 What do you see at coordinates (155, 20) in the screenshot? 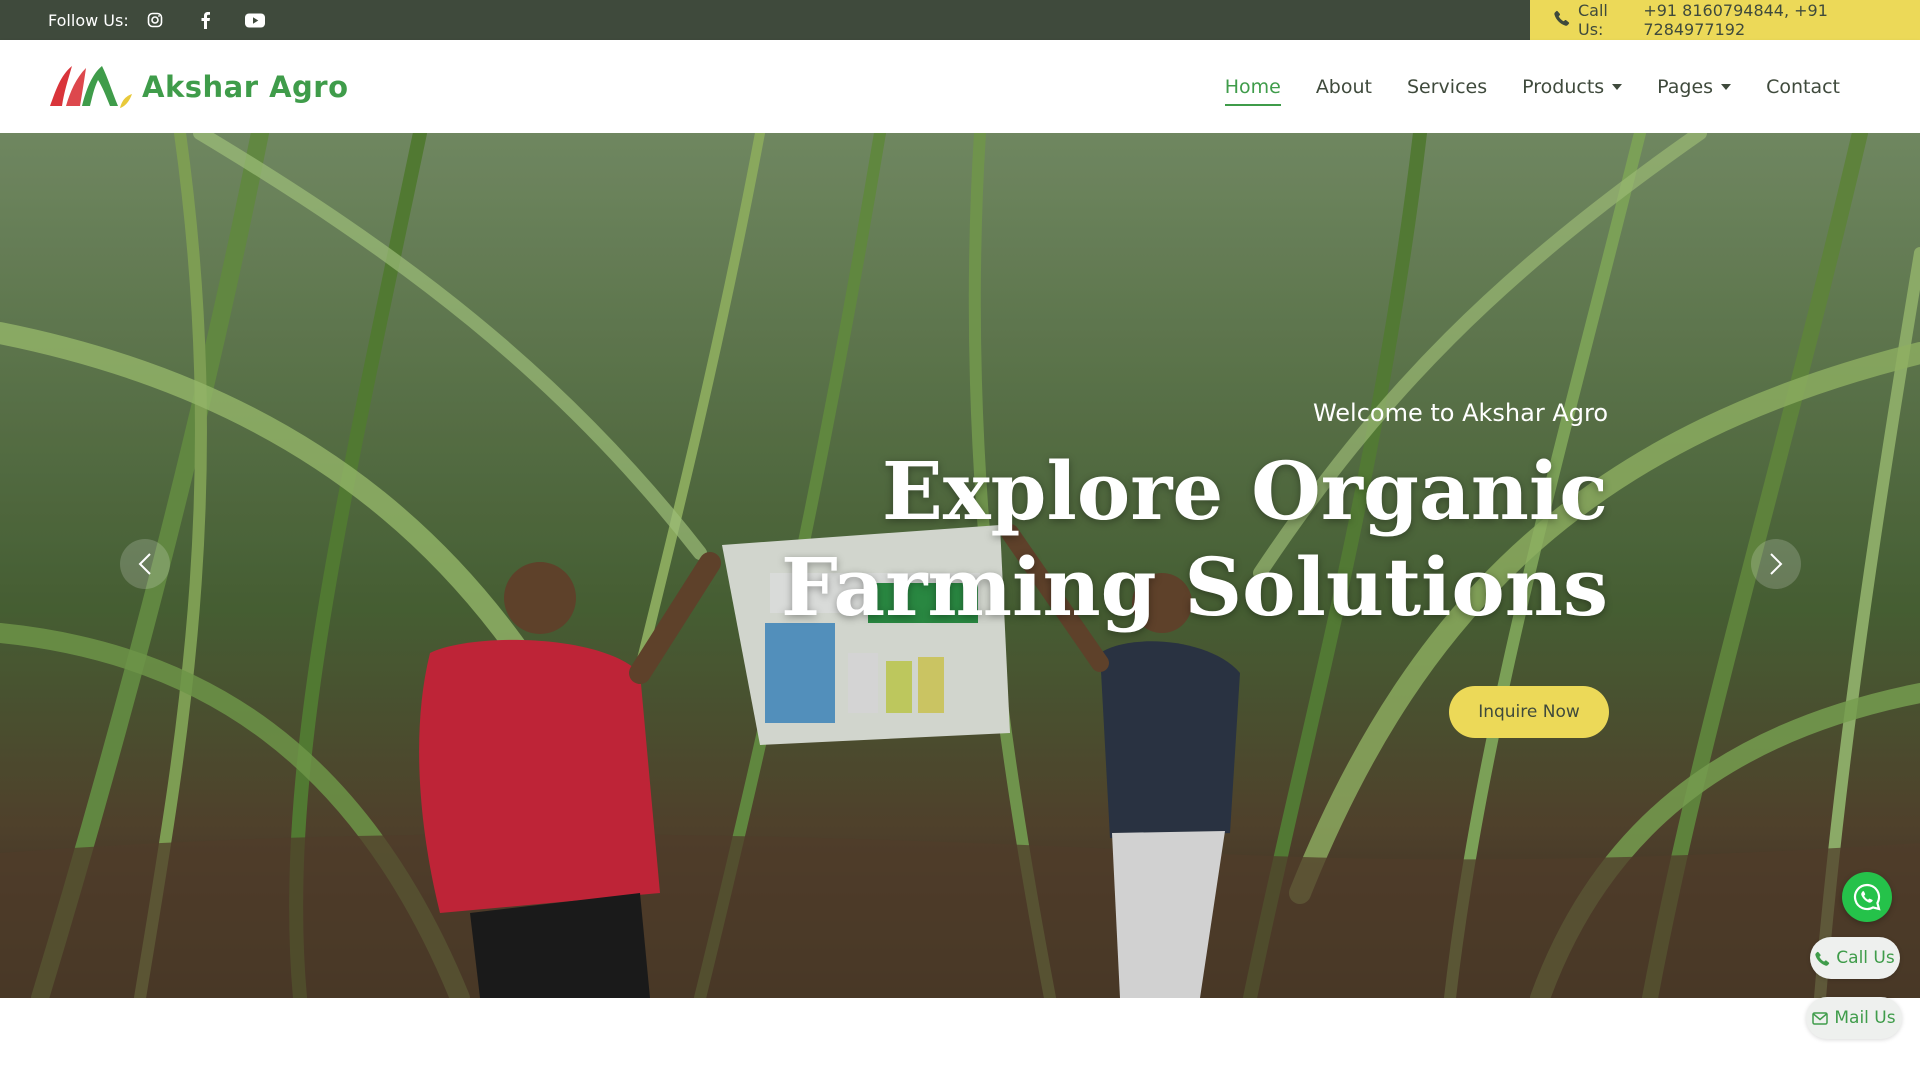
I see `instagram-icon` at bounding box center [155, 20].